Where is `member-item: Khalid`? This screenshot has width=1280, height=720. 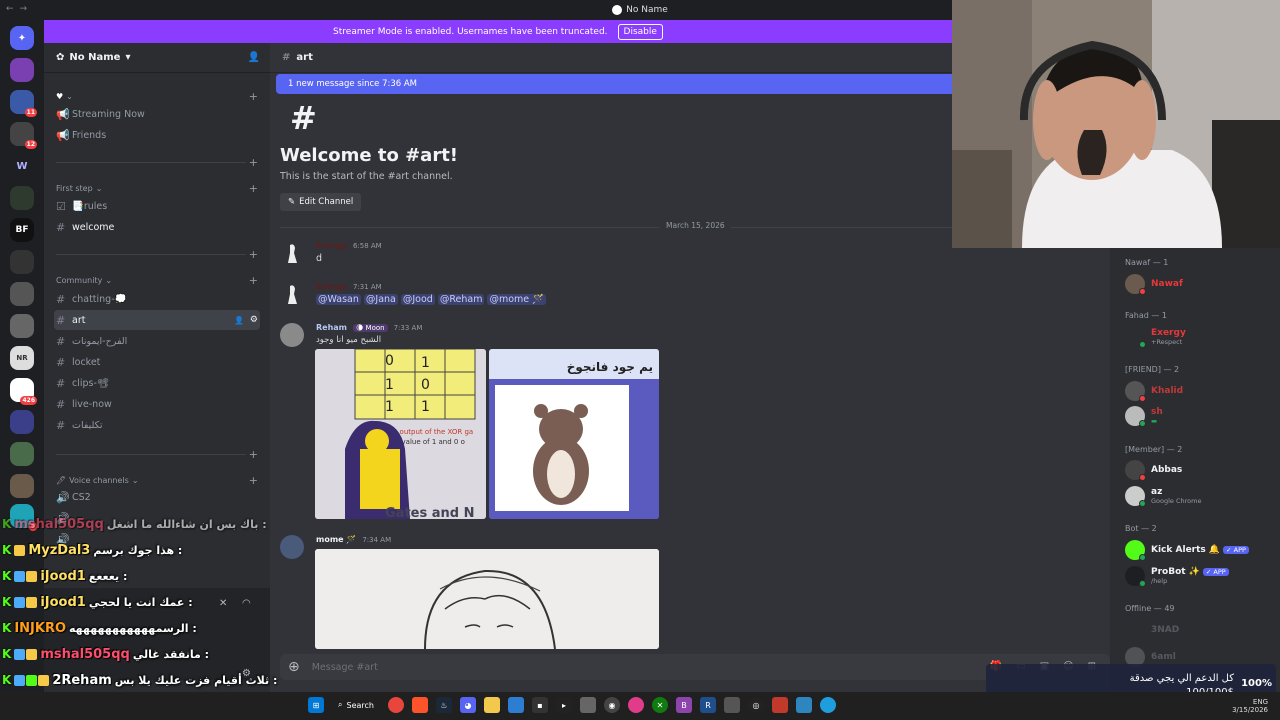
member-item: Khalid is located at coordinates (1154, 391).